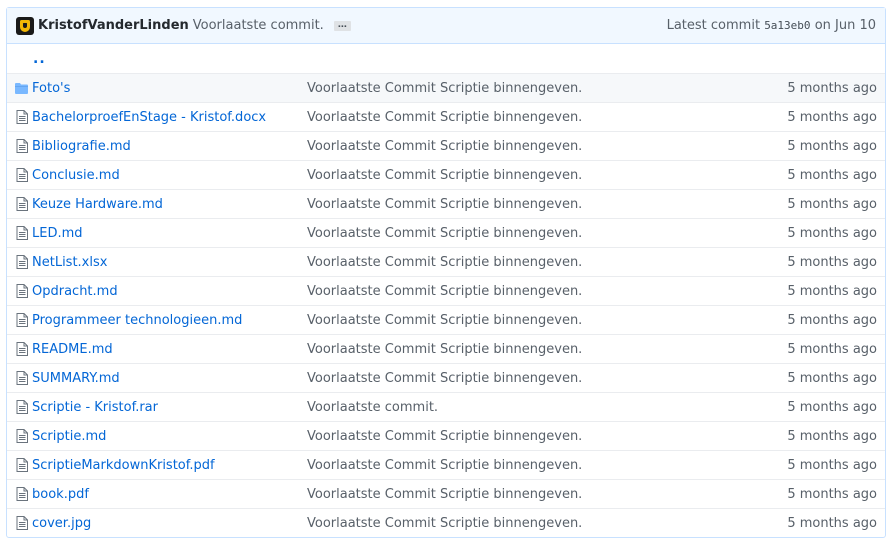 Image resolution: width=894 pixels, height=544 pixels. Describe the element at coordinates (123, 465) in the screenshot. I see `file-link: ScriptieMarkdownKristof.pdf` at that location.